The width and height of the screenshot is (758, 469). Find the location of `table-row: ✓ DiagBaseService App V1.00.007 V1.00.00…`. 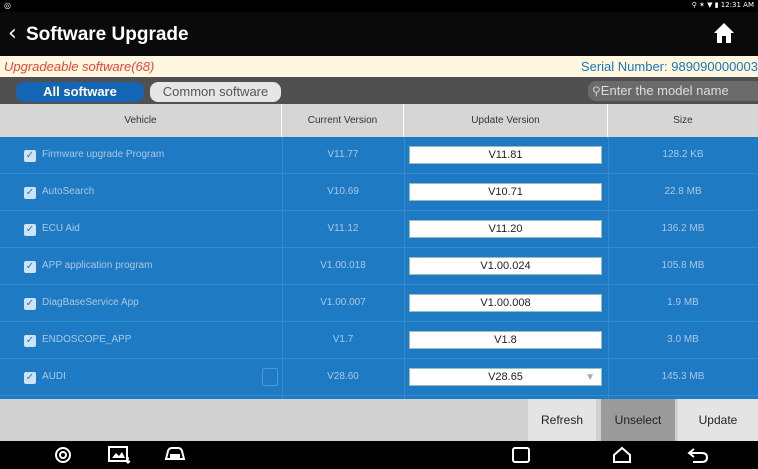

table-row: ✓ DiagBaseService App V1.00.007 V1.00.00… is located at coordinates (379, 303).